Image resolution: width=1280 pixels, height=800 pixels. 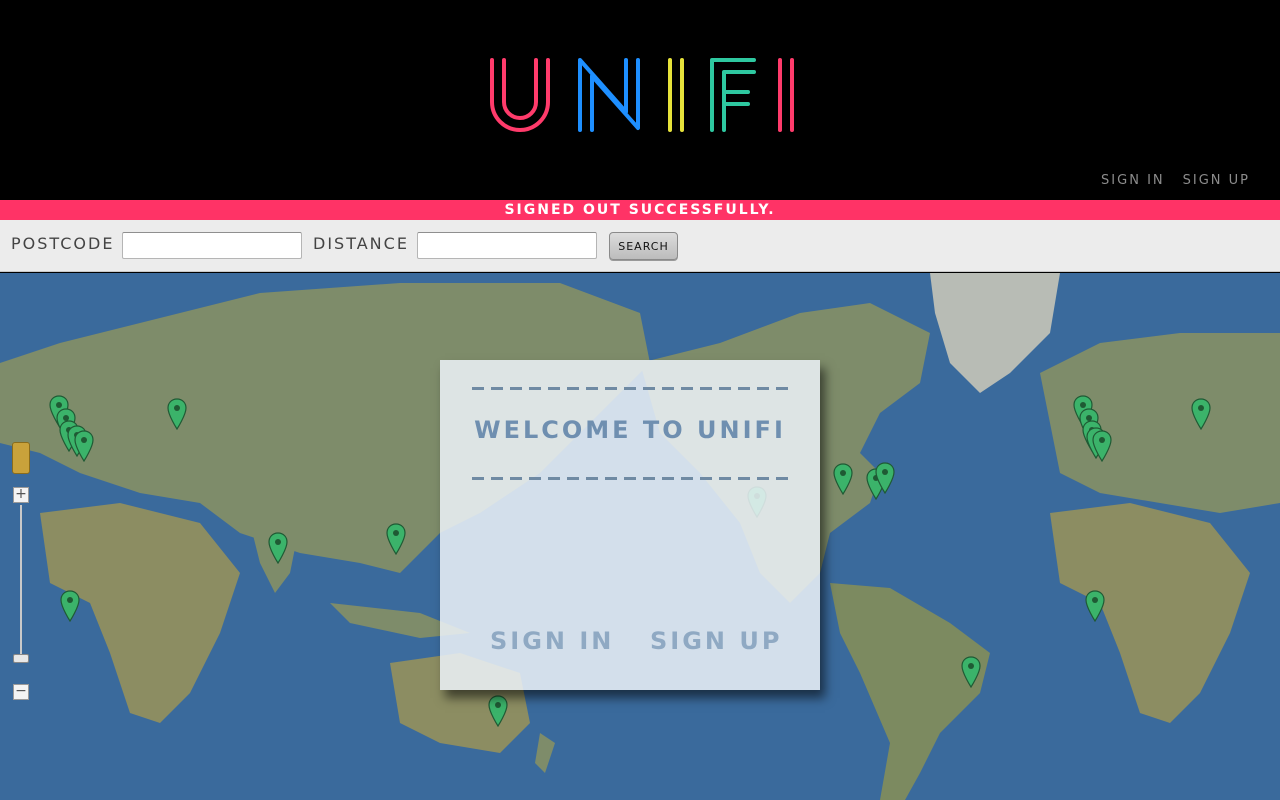 I want to click on flash-message: SIGNED OUT SUCCESSFULLY., so click(x=640, y=210).